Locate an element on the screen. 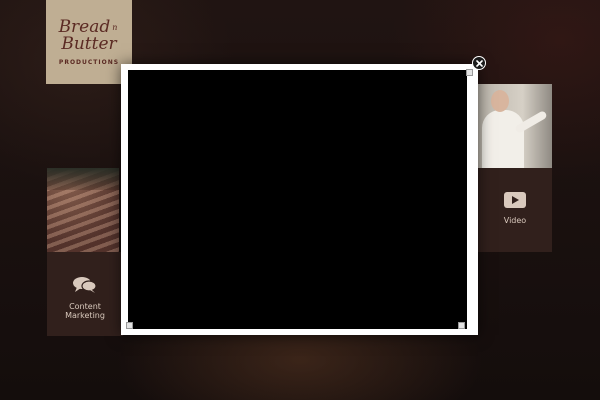  content-marketing-tile: Content Marketing is located at coordinates (85, 294).